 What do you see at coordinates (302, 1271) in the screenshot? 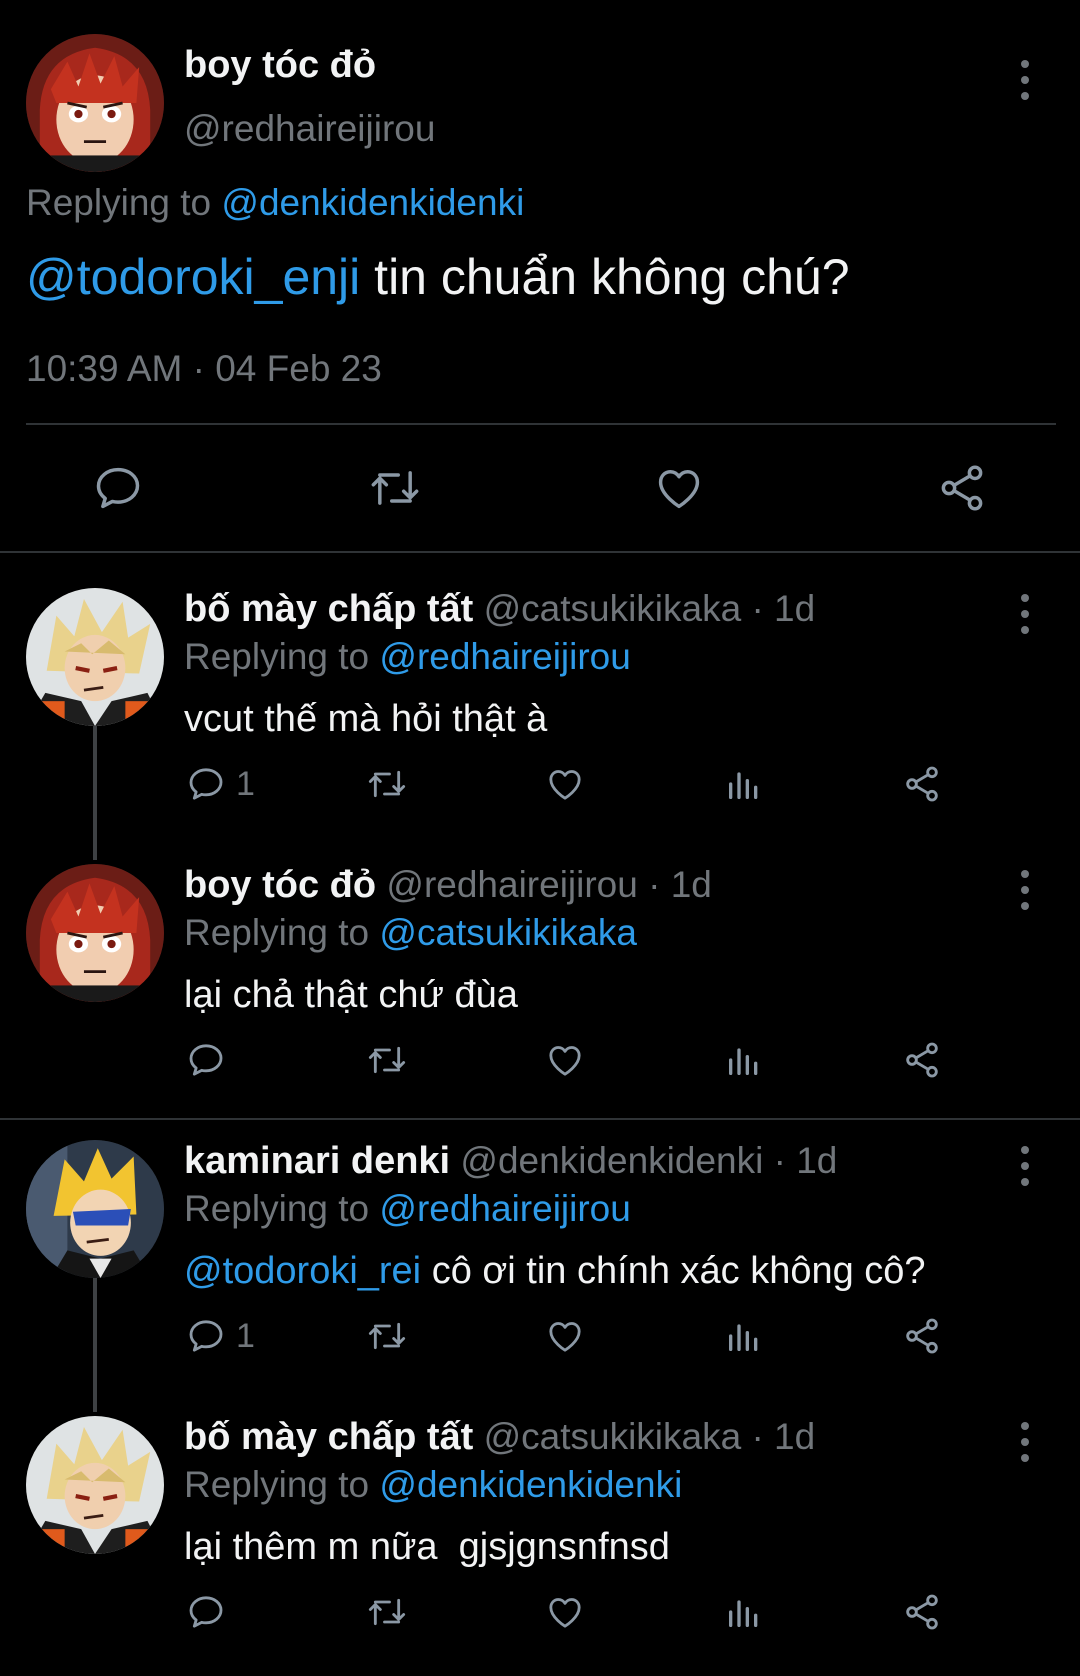
I see `mention-link: @todoroki_rei` at bounding box center [302, 1271].